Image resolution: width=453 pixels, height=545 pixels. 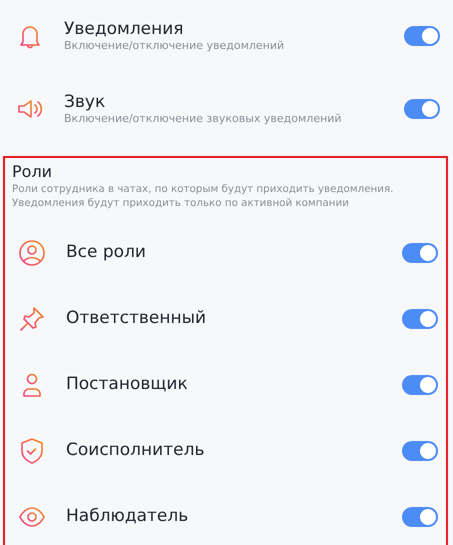 What do you see at coordinates (174, 46) in the screenshot?
I see `setting-description: Включение/отключение уведомлений` at bounding box center [174, 46].